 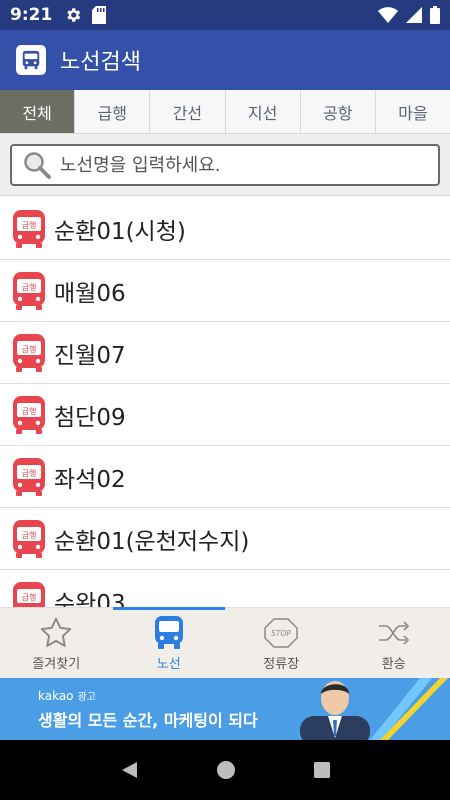 What do you see at coordinates (74, 15) in the screenshot?
I see `settings-gear-icon` at bounding box center [74, 15].